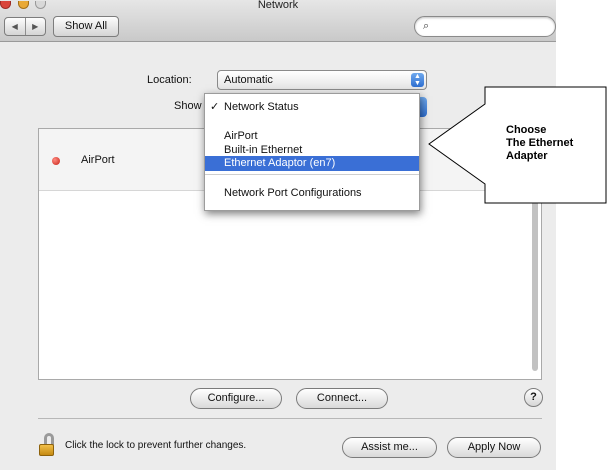 This screenshot has width=607, height=470. Describe the element at coordinates (86, 26) in the screenshot. I see `show-all-button: Show All` at that location.